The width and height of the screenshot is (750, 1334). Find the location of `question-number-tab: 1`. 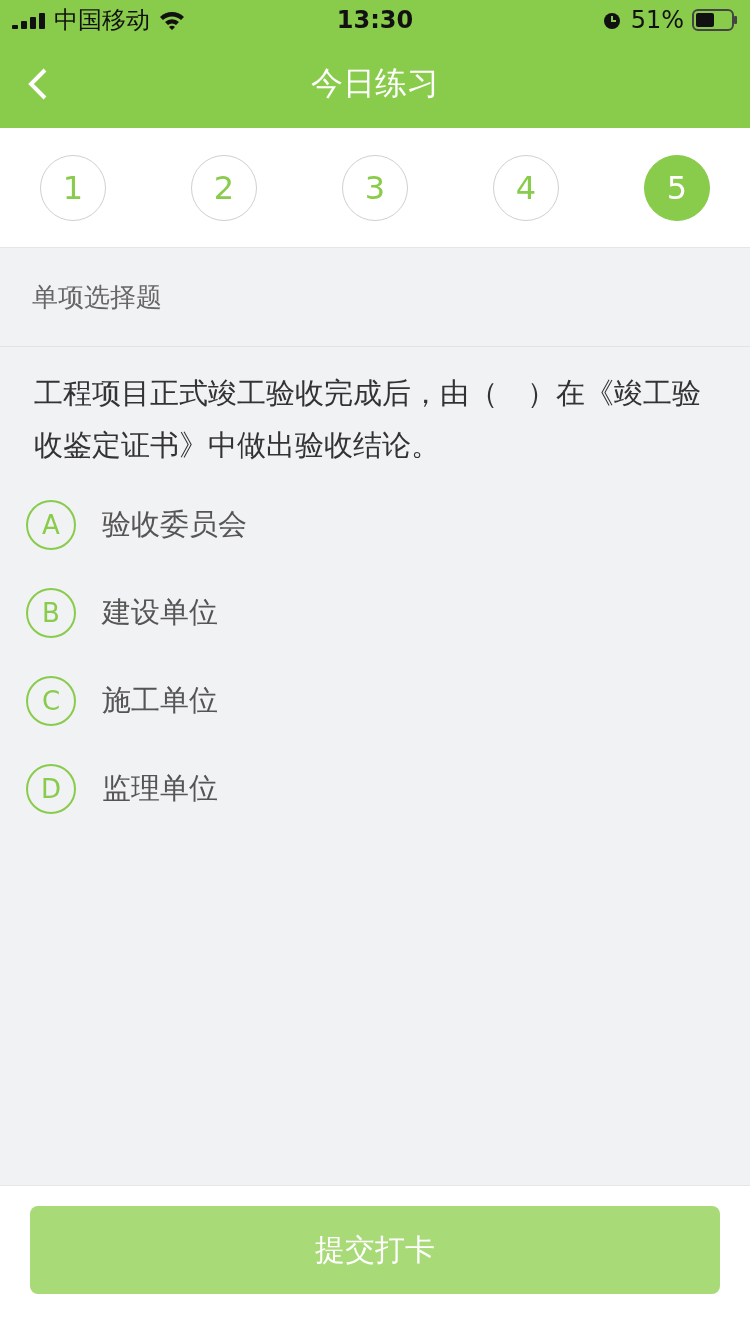

question-number-tab: 1 is located at coordinates (73, 187).